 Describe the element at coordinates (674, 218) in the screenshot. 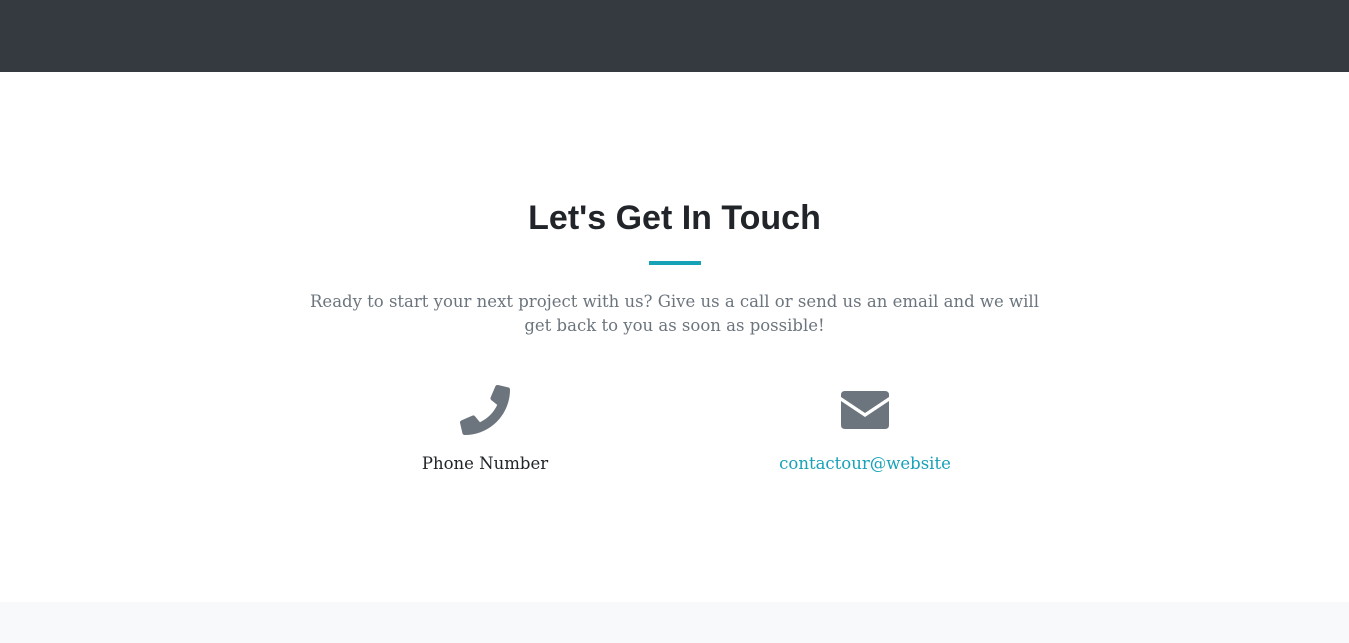

I see `section-heading: Let's Get In Touch` at that location.